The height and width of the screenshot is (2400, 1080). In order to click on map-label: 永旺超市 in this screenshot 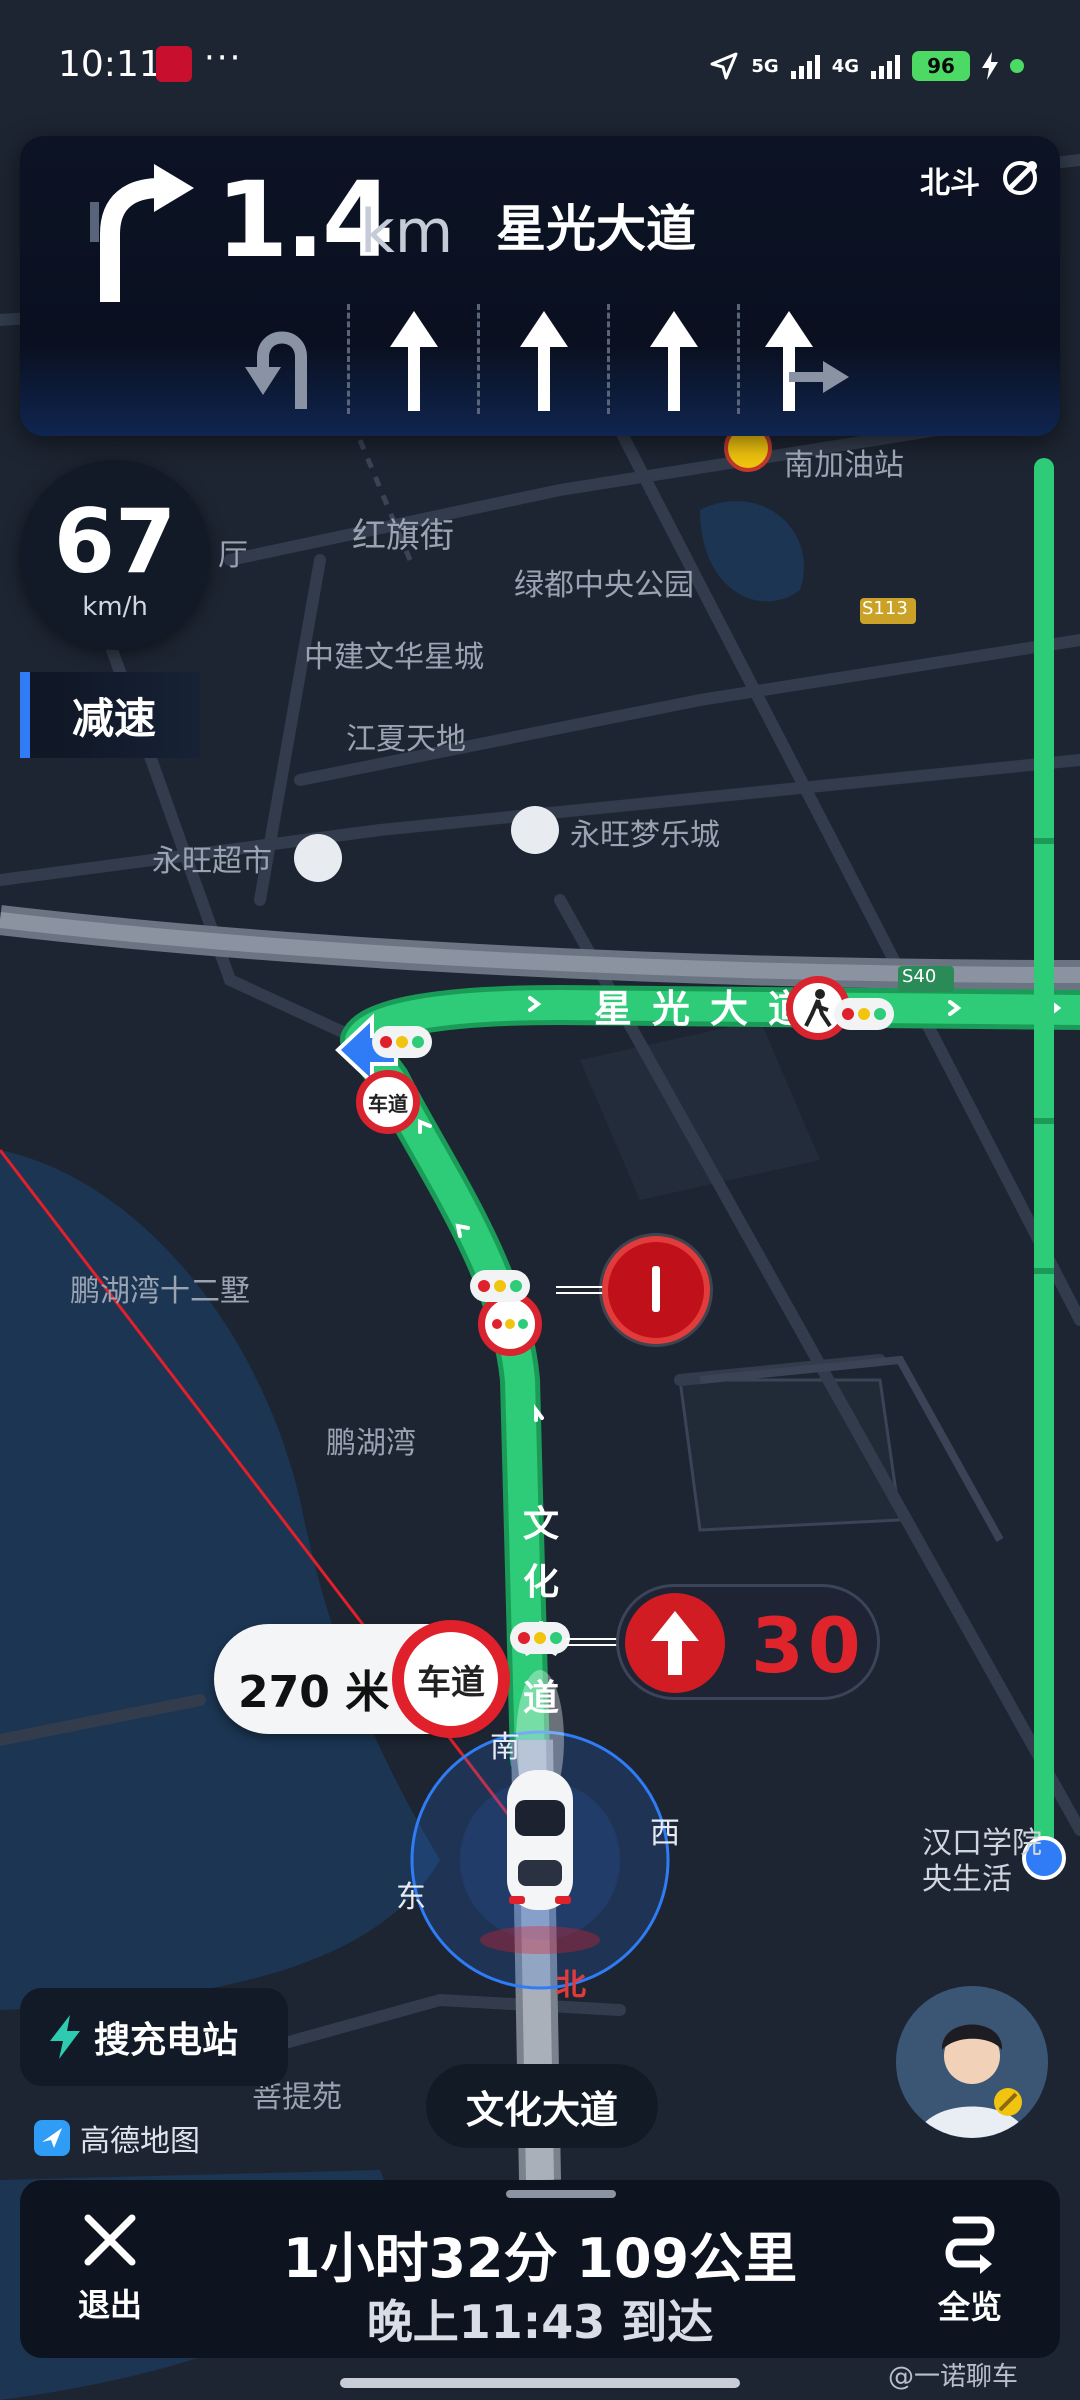, I will do `click(212, 861)`.